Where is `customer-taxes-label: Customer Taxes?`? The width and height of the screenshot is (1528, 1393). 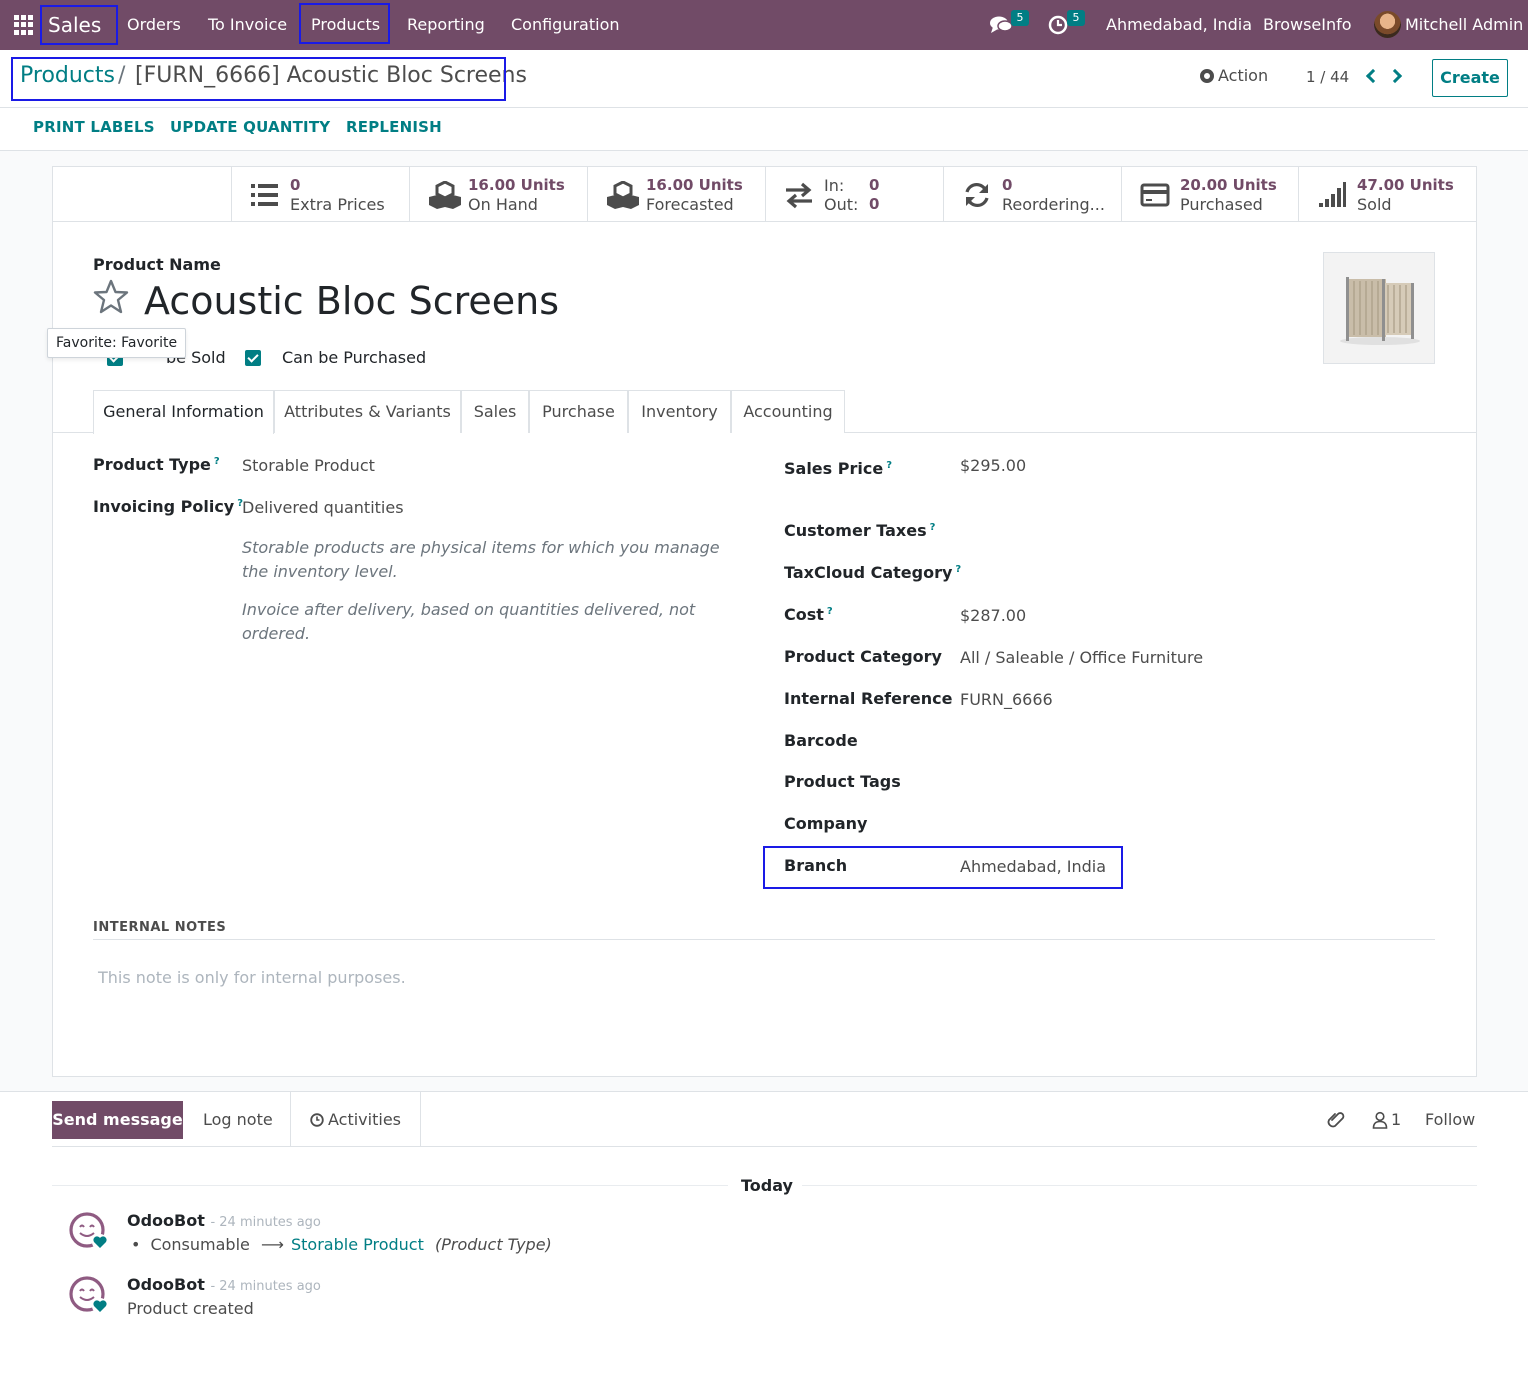 customer-taxes-label: Customer Taxes? is located at coordinates (860, 530).